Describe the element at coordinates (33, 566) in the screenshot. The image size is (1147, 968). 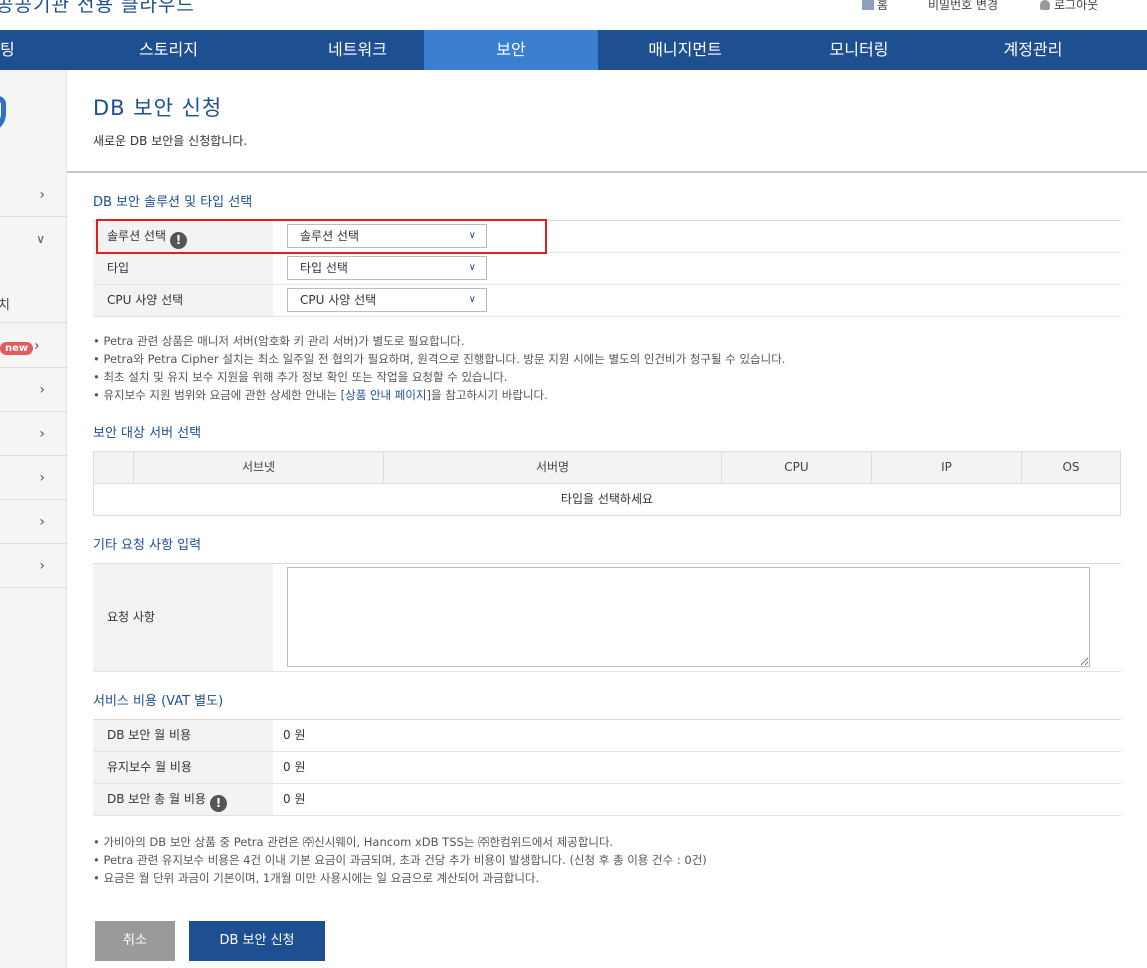
I see `sidebar-item-8: ›` at that location.